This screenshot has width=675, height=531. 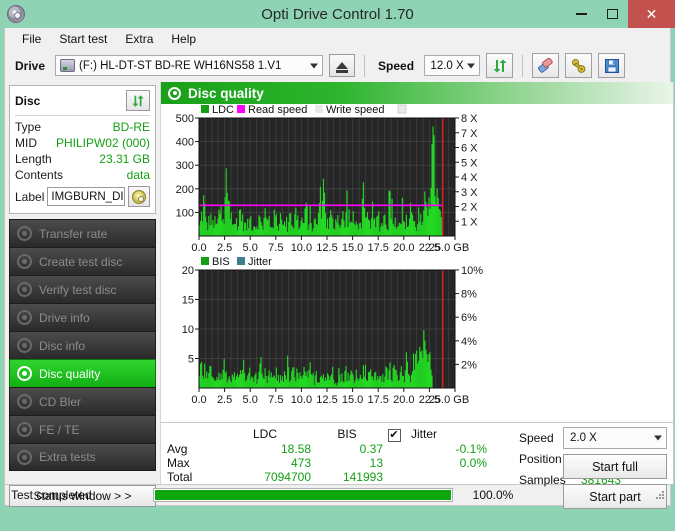 I want to click on svg-text: 15.0, so click(x=352, y=248).